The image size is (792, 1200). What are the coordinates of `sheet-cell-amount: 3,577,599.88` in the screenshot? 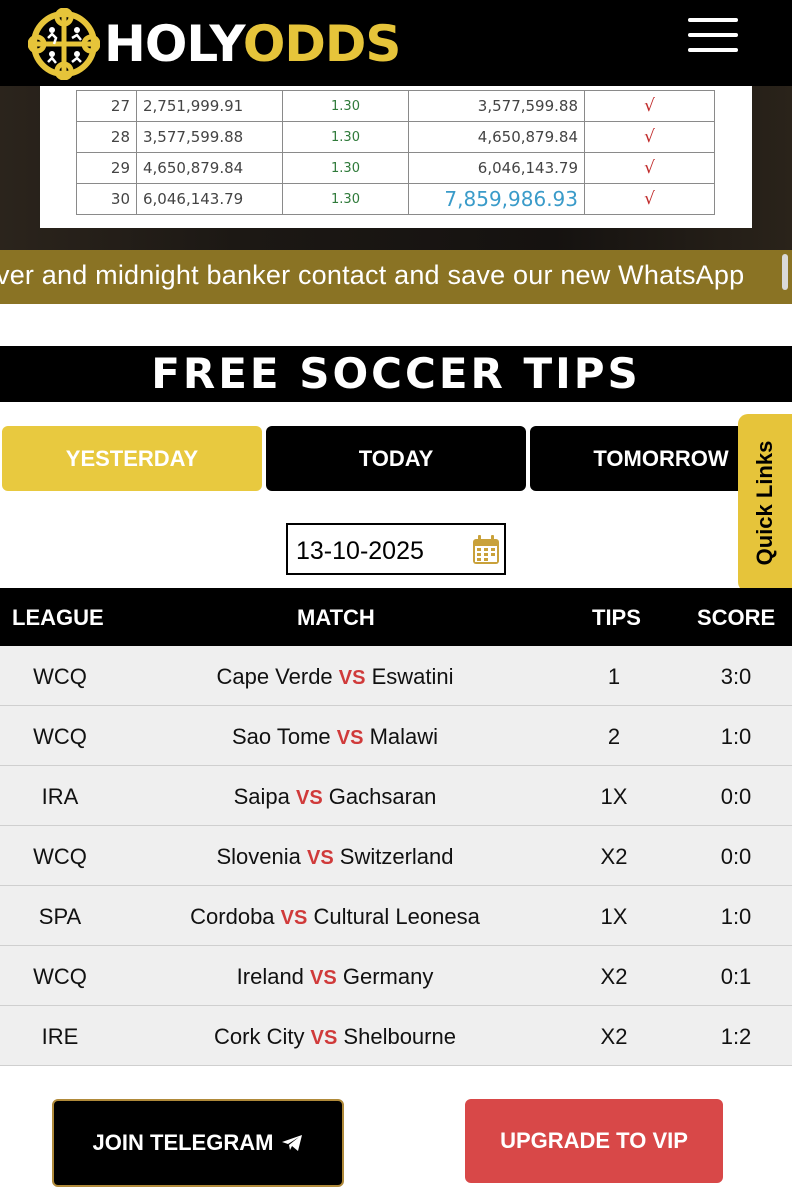 It's located at (209, 137).